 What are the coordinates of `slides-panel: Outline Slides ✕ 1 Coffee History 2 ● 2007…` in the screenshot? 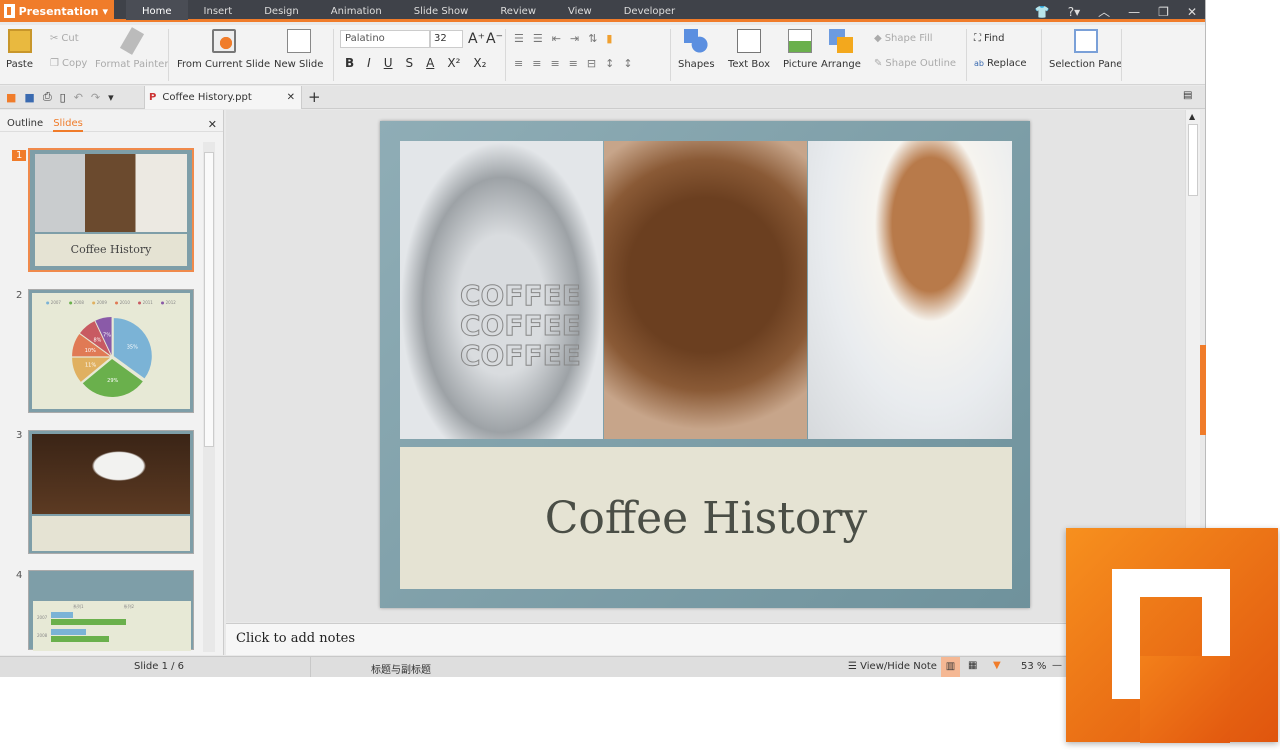 It's located at (112, 382).